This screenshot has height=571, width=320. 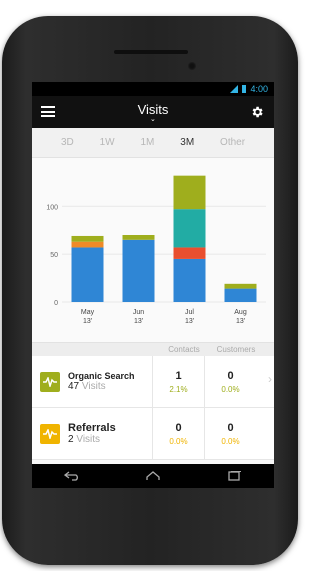 I want to click on x-tick-label: May, so click(x=88, y=312).